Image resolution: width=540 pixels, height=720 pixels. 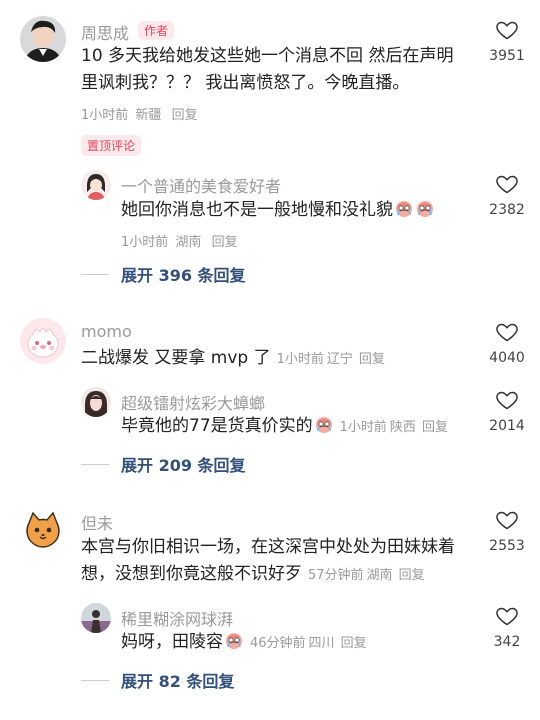 I want to click on expand-replies-button: 展开 209 条回复, so click(x=163, y=464).